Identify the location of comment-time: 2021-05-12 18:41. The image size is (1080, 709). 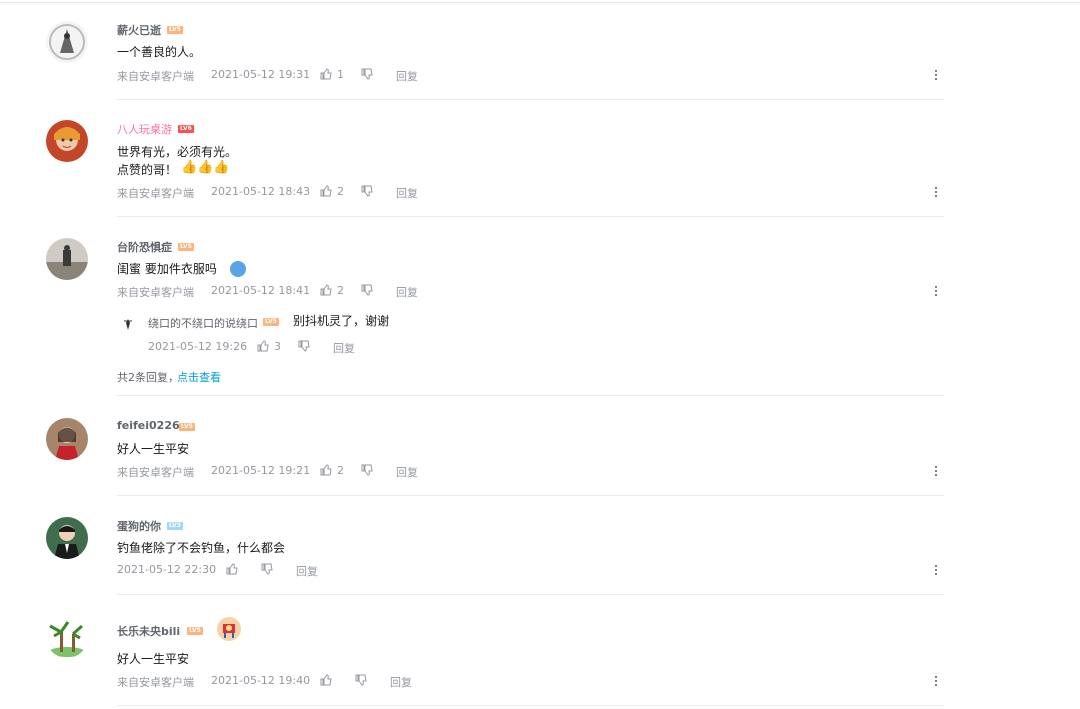
(261, 290).